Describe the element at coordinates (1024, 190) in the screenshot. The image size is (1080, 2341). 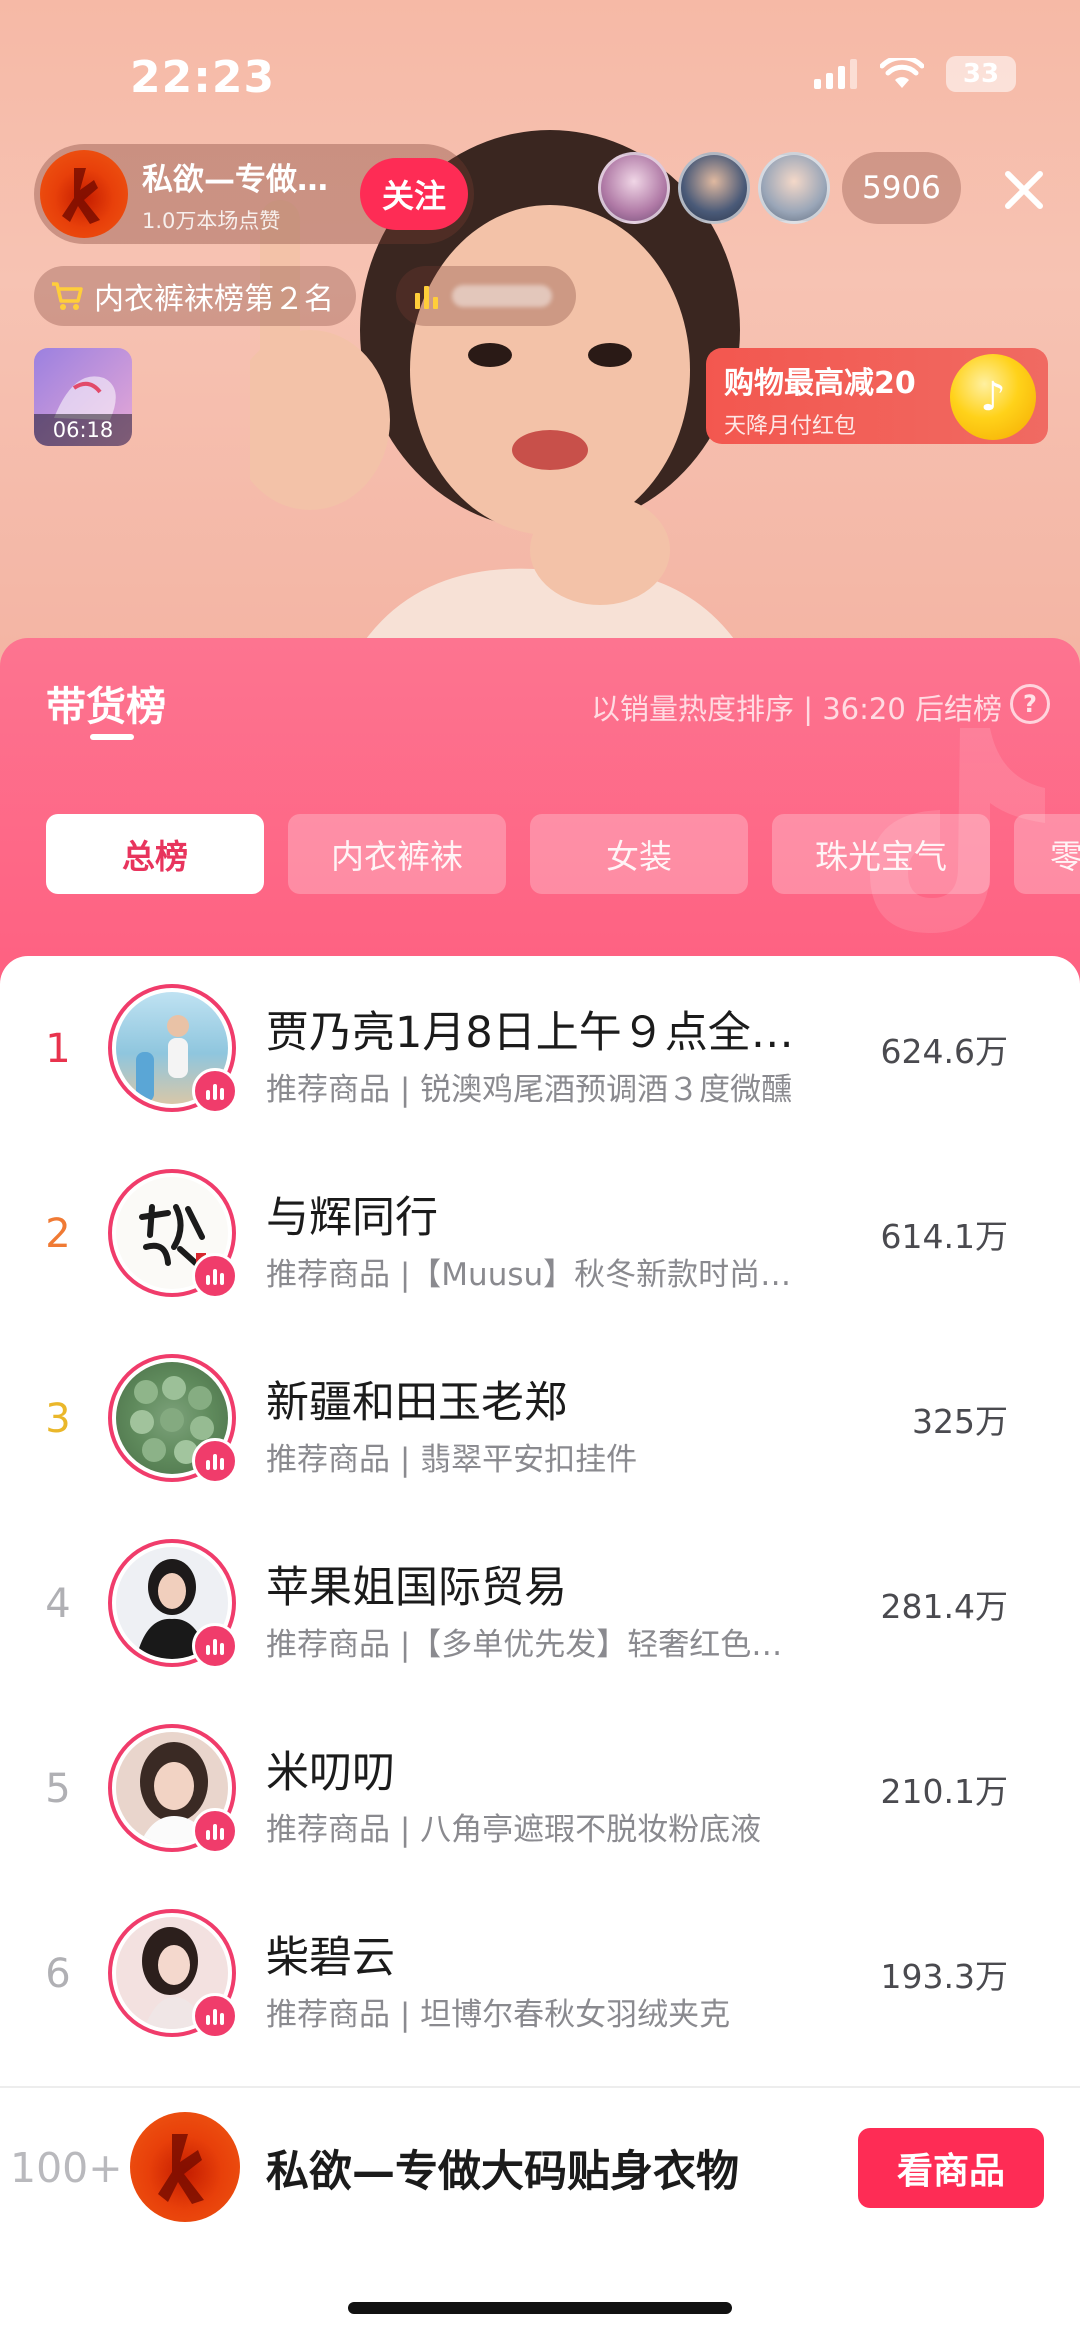
I see `close-icon` at that location.